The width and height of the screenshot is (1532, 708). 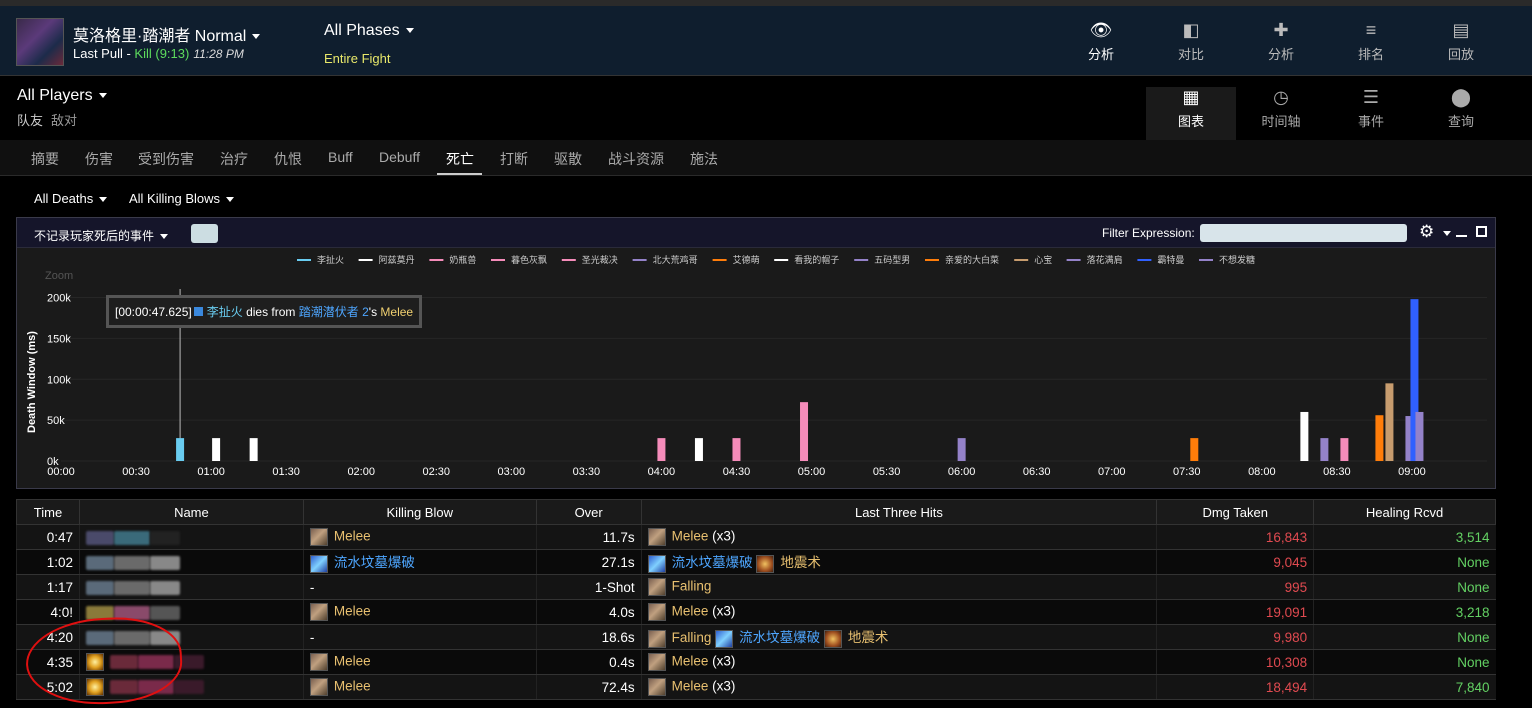 I want to click on no-record-after-death-dropdown: 不记录玩家死后的事件, so click(x=101, y=235).